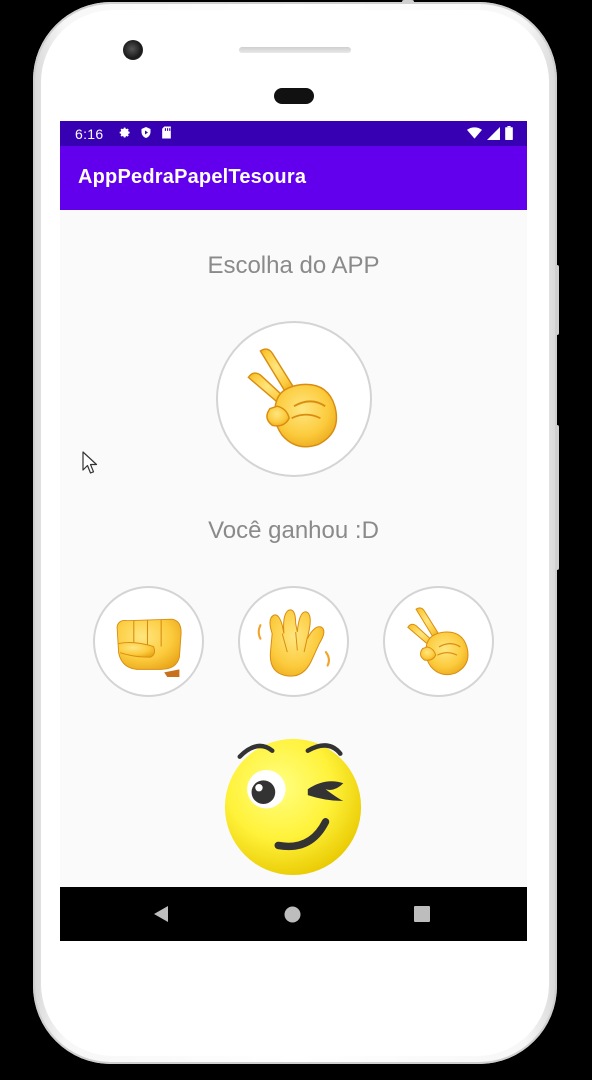  Describe the element at coordinates (89, 134) in the screenshot. I see `status-time: 6:16` at that location.